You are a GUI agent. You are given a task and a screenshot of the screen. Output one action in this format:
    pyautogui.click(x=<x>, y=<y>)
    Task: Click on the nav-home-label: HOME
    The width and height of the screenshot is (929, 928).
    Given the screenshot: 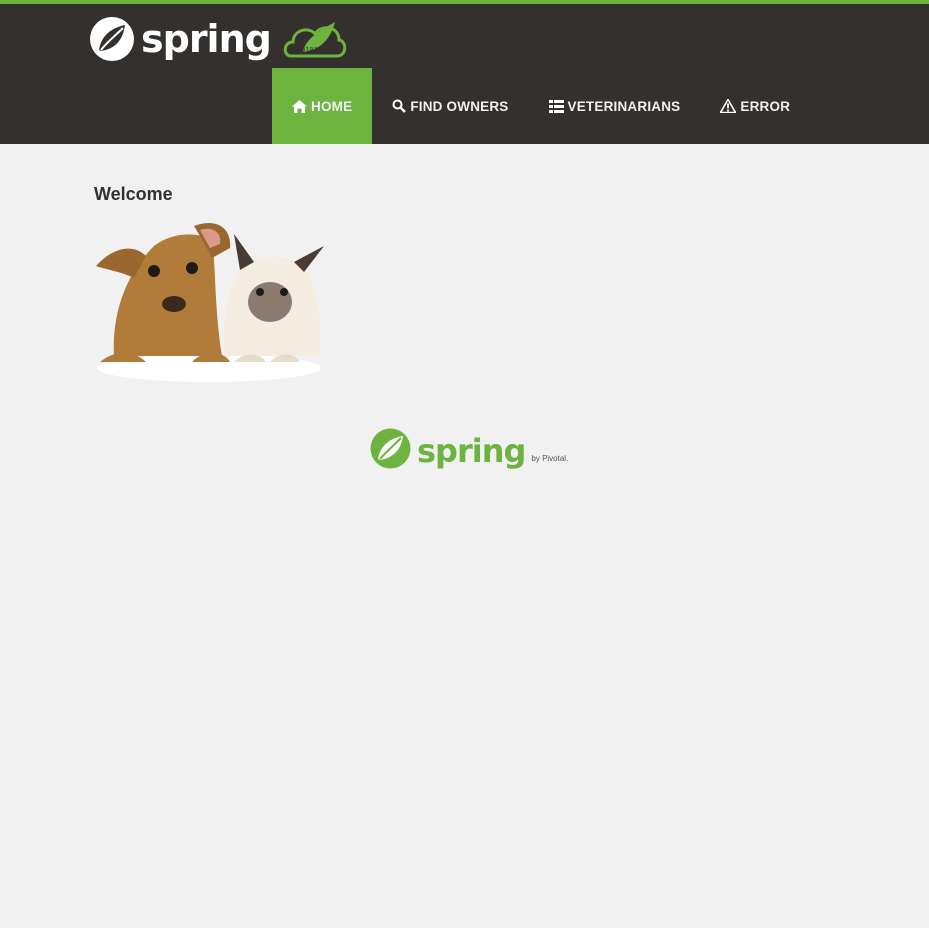 What is the action you would take?
    pyautogui.click(x=332, y=106)
    